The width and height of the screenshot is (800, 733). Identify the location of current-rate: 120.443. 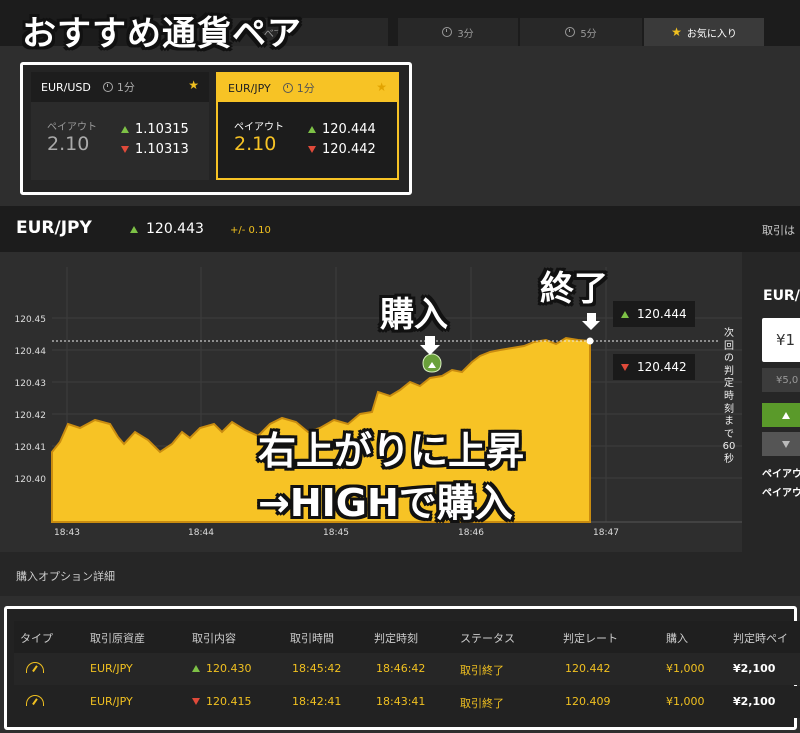
(167, 229).